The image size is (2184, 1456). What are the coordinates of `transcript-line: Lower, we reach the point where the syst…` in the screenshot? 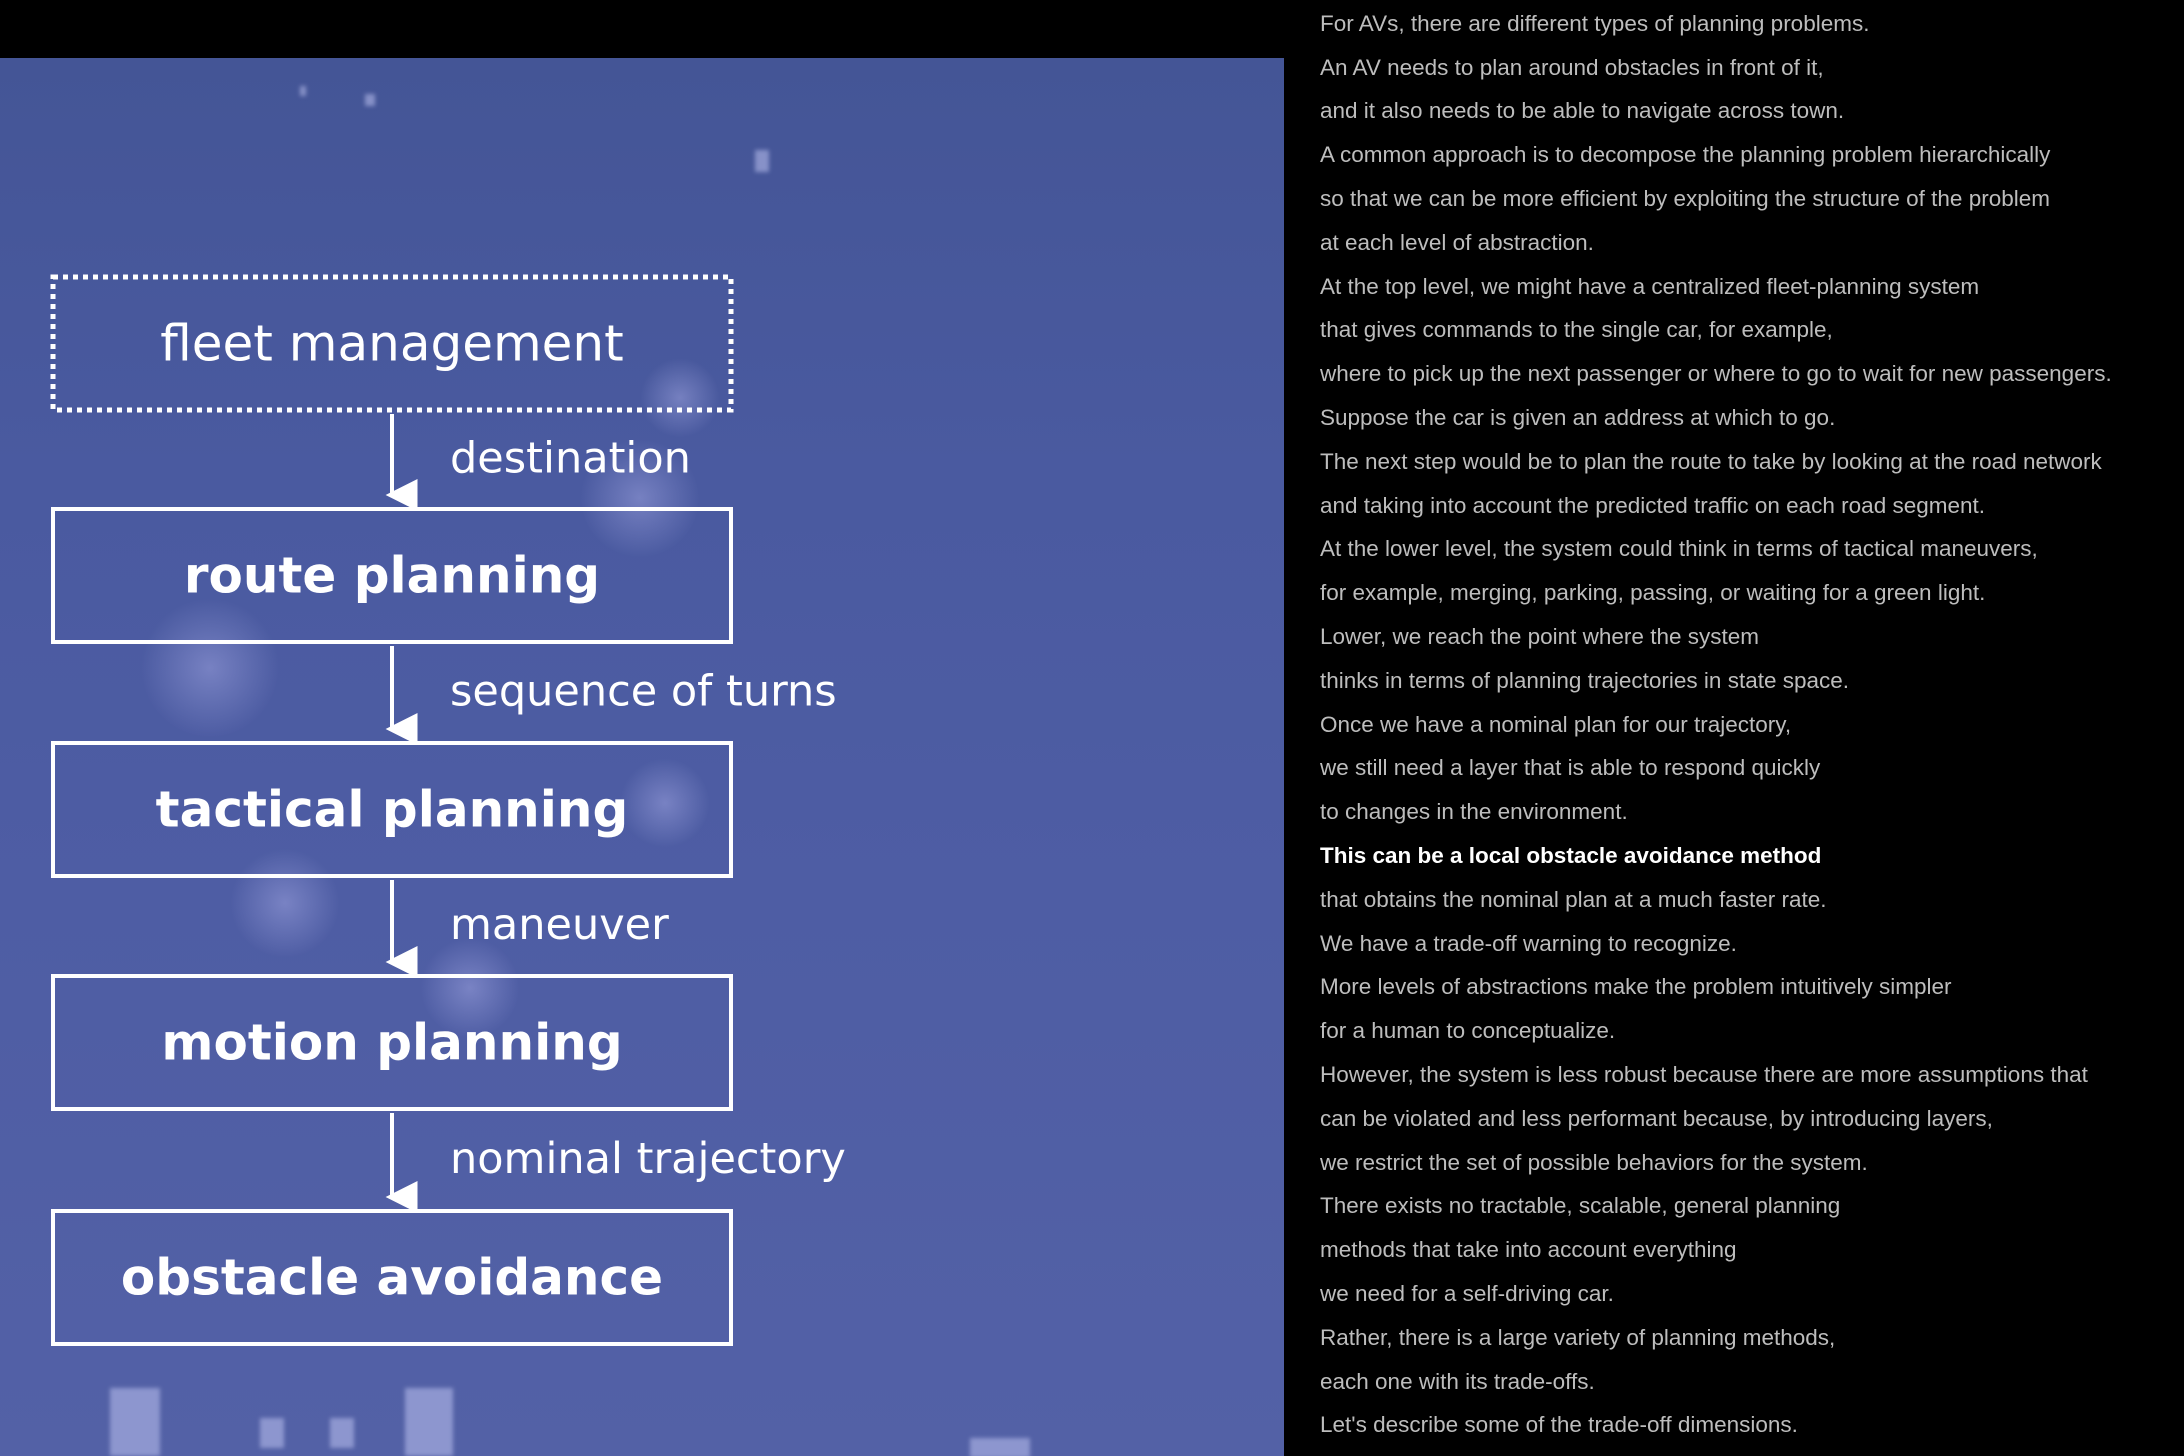 It's located at (1750, 637).